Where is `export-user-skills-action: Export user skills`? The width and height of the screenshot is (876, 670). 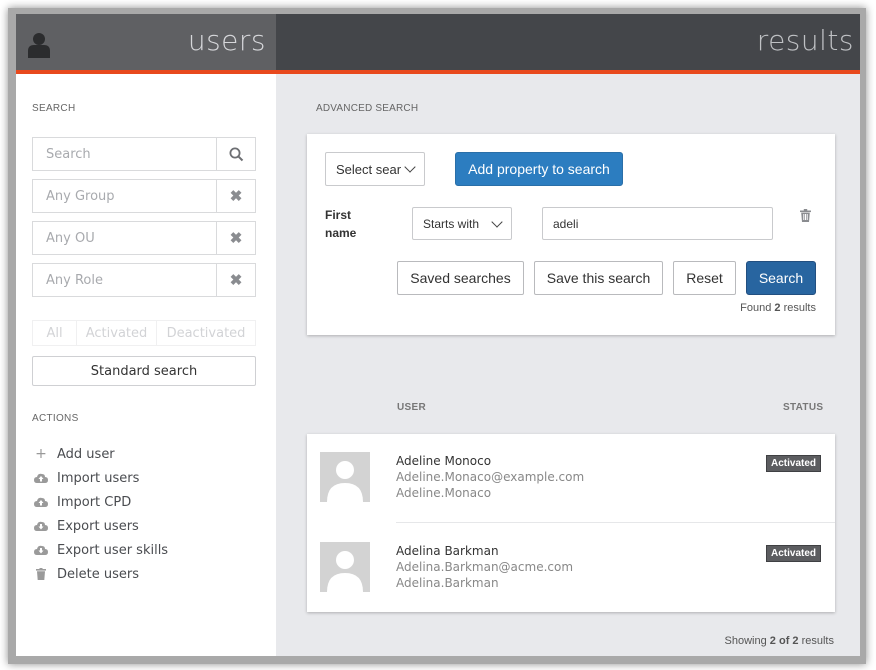
export-user-skills-action: Export user skills is located at coordinates (101, 550).